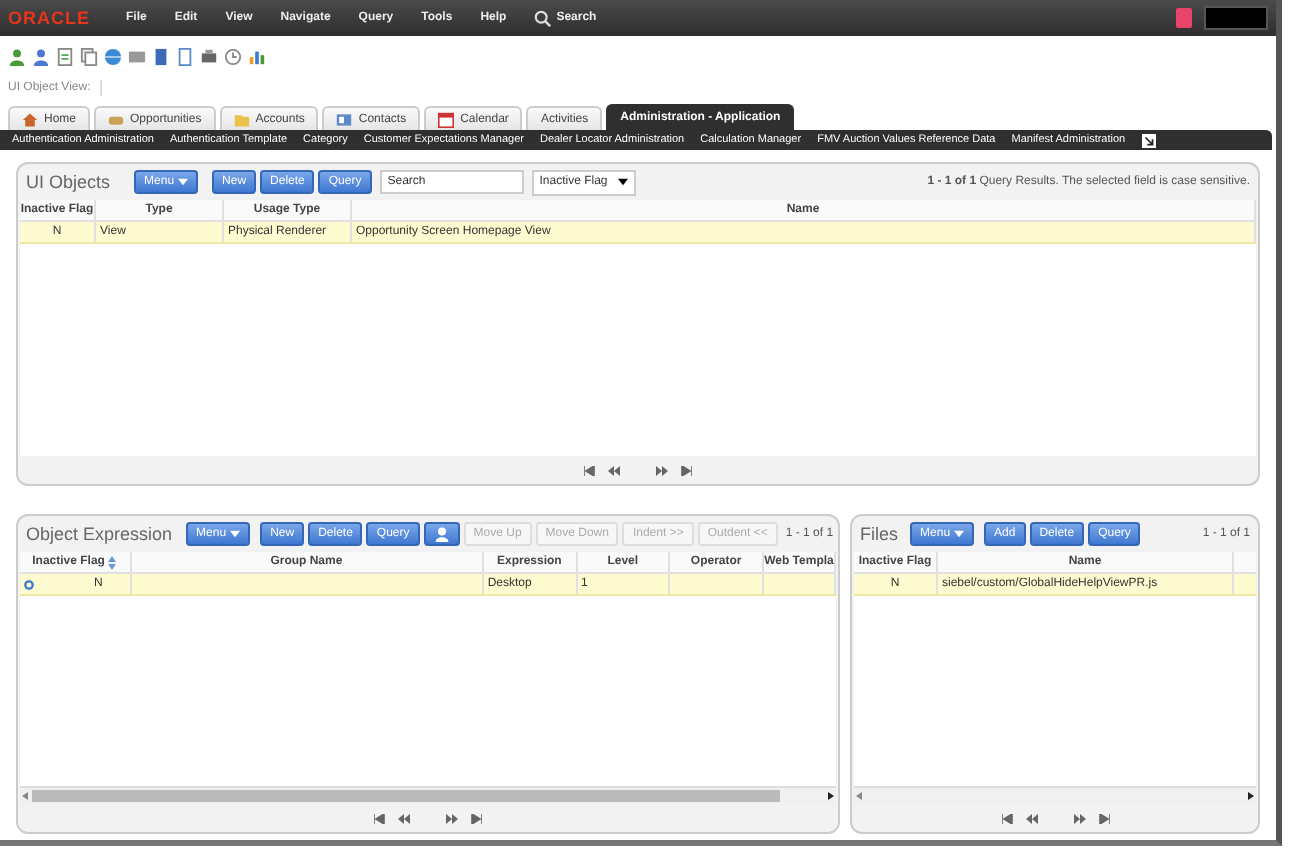 The width and height of the screenshot is (1294, 854). I want to click on panel-title: UI Objects, so click(68, 182).